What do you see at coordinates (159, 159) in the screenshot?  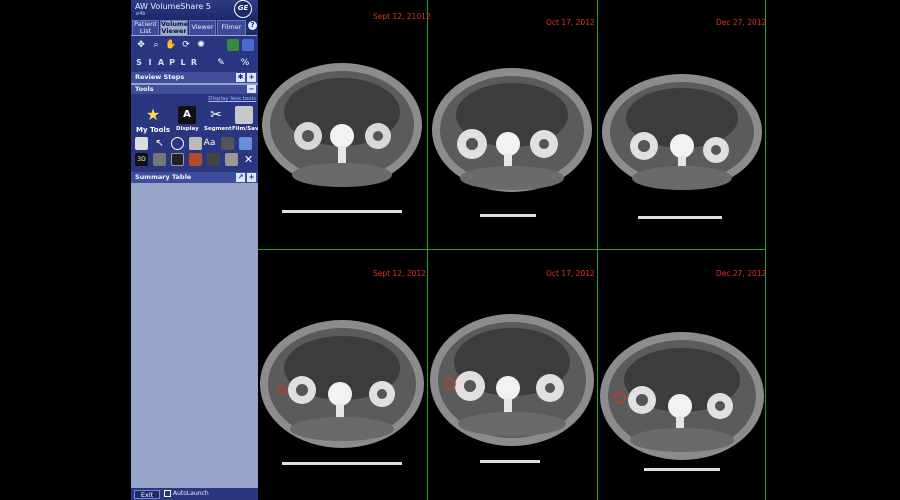 I see `volume-render-icon` at bounding box center [159, 159].